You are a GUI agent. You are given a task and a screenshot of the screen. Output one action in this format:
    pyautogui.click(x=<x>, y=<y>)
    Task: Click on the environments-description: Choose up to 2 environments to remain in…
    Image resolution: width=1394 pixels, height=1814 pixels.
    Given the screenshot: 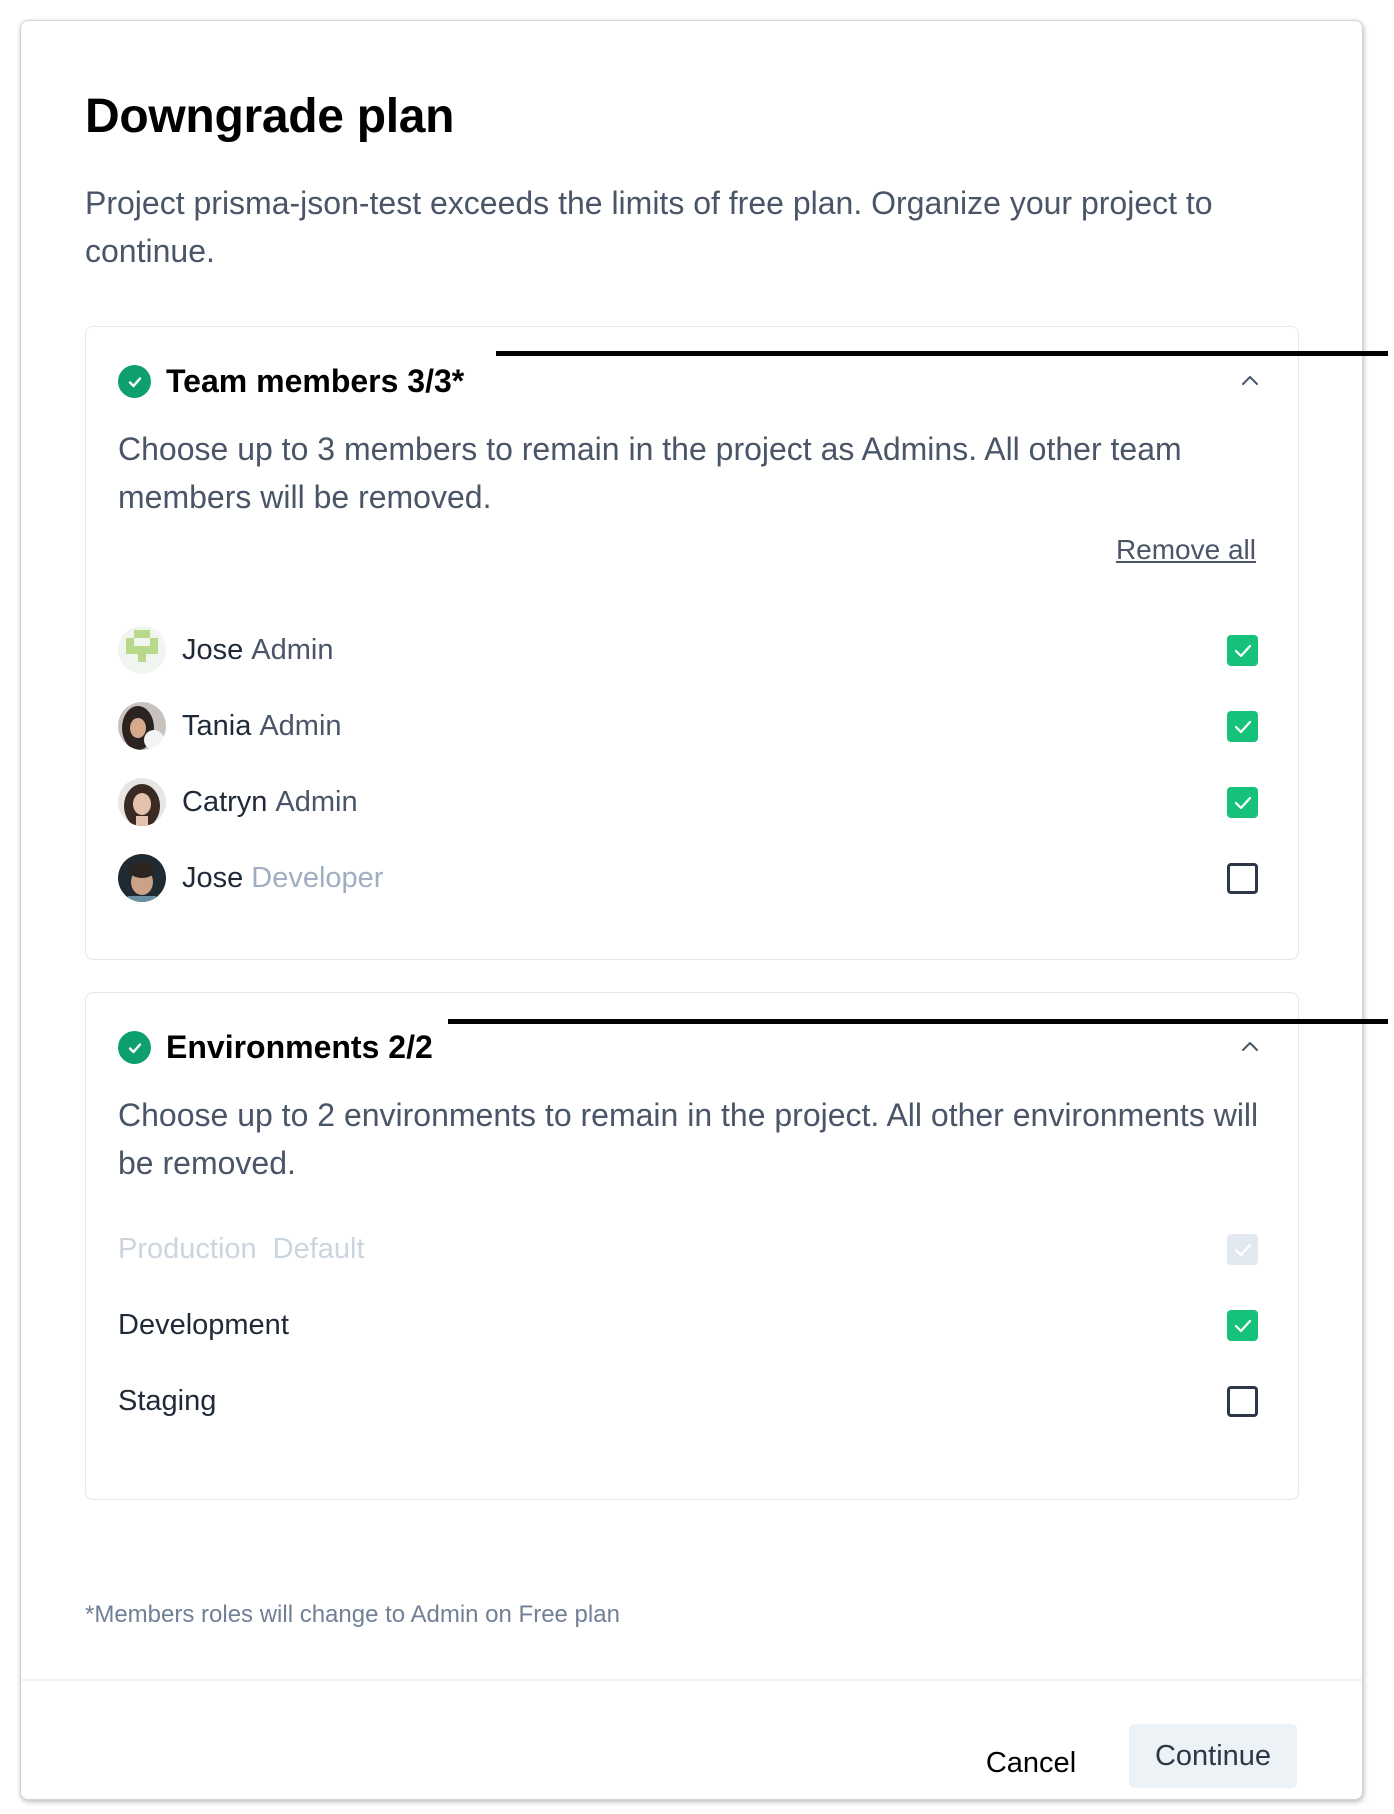 What is the action you would take?
    pyautogui.click(x=688, y=1139)
    